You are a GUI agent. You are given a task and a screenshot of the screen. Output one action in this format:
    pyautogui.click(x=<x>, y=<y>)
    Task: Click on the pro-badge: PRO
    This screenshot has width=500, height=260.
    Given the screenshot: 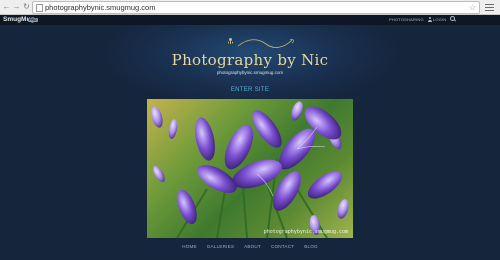 What is the action you would take?
    pyautogui.click(x=33, y=20)
    